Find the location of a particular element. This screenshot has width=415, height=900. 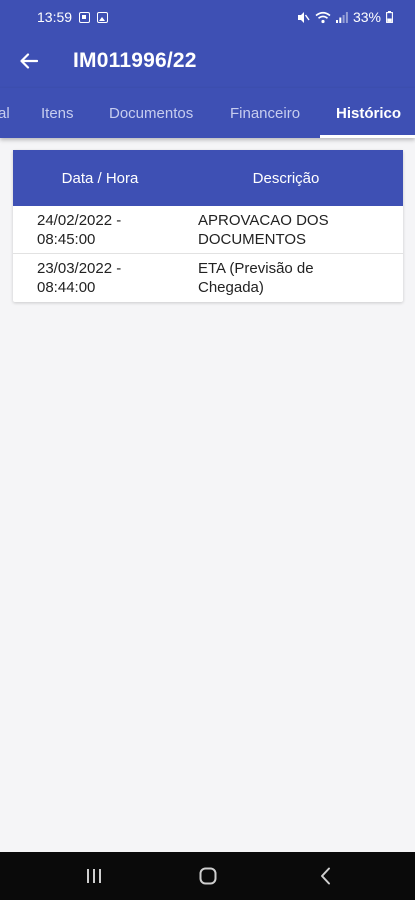

tab-documentos: Documentos is located at coordinates (151, 113).